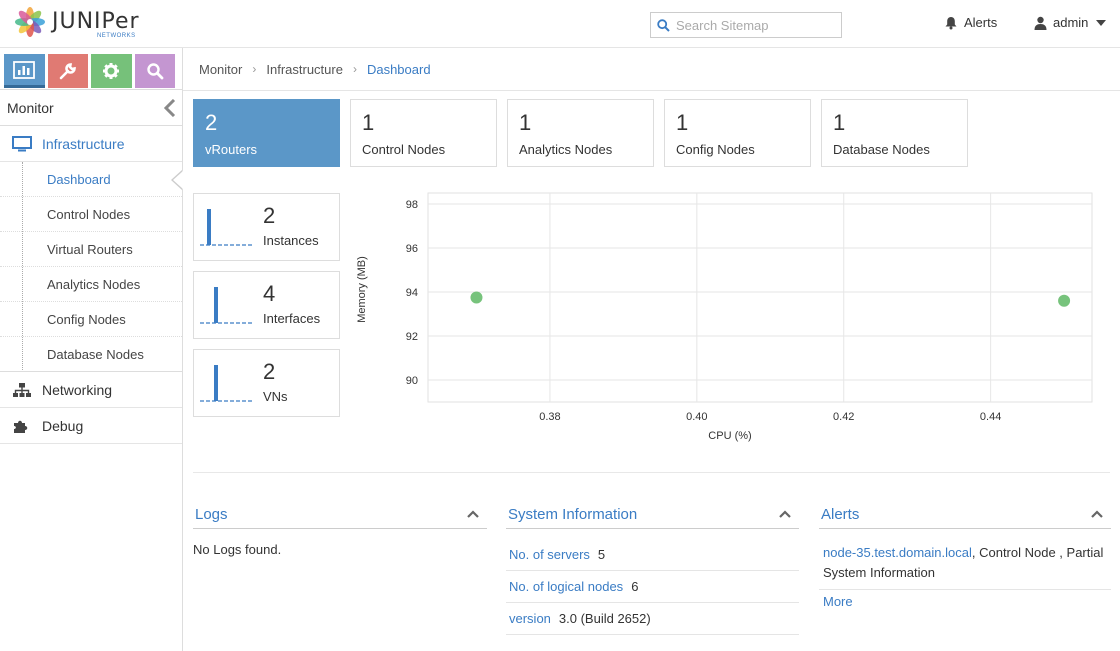  Describe the element at coordinates (91, 284) in the screenshot. I see `sidebar-item-analytics-nodes: Analytics Nodes` at that location.